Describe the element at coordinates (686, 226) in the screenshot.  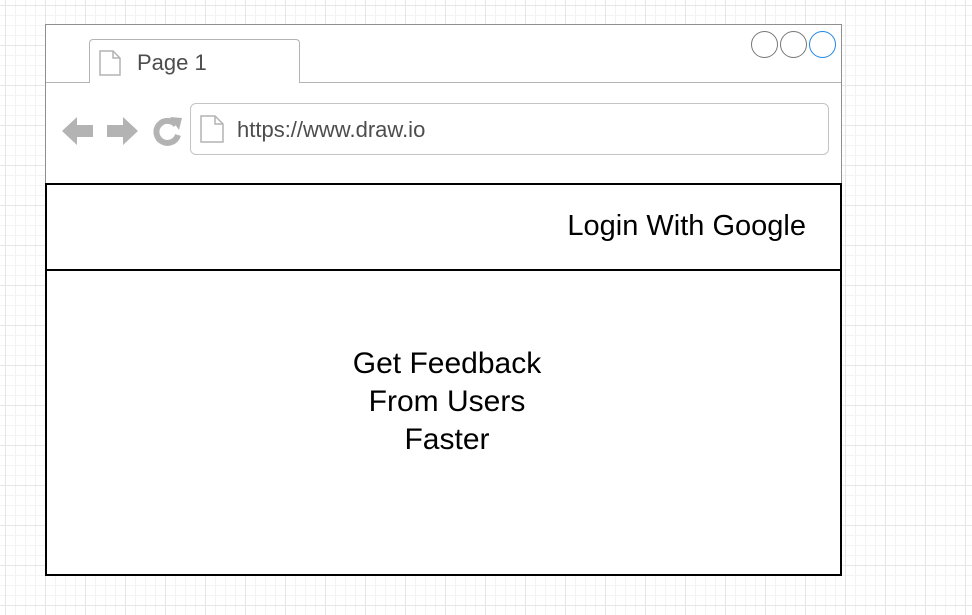
I see `login-with-google-link: Login With Google` at that location.